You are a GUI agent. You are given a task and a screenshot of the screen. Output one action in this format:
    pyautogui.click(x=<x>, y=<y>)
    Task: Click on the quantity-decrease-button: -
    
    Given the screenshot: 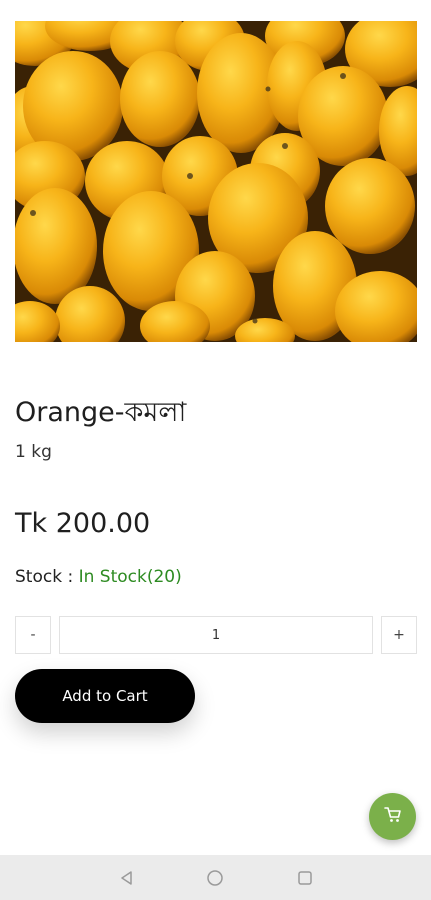 What is the action you would take?
    pyautogui.click(x=33, y=635)
    